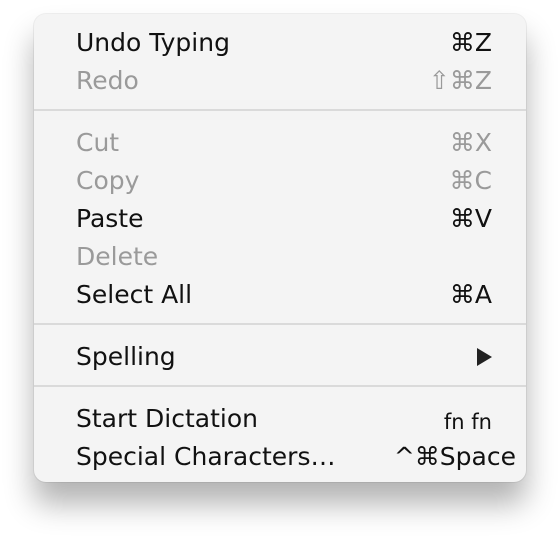 This screenshot has height=536, width=560. I want to click on menu-item-label: Paste, so click(110, 218).